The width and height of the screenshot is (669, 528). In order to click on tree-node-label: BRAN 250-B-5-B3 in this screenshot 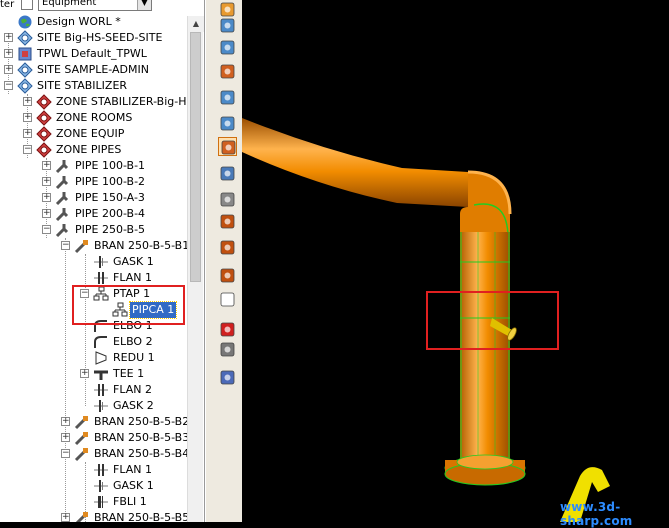, I will do `click(142, 437)`.